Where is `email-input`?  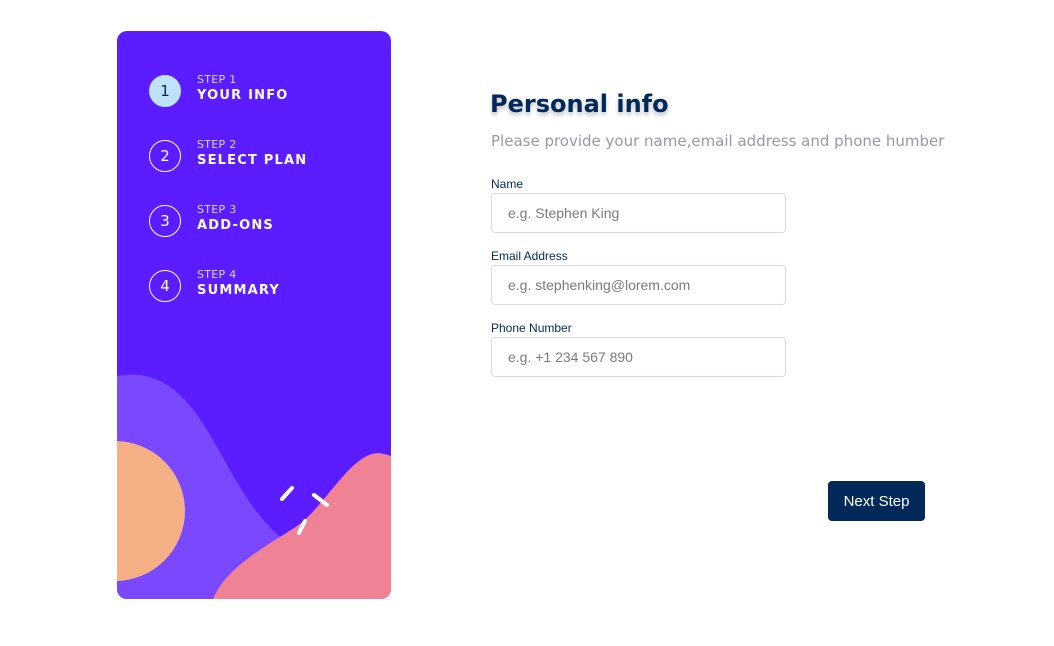 email-input is located at coordinates (638, 285).